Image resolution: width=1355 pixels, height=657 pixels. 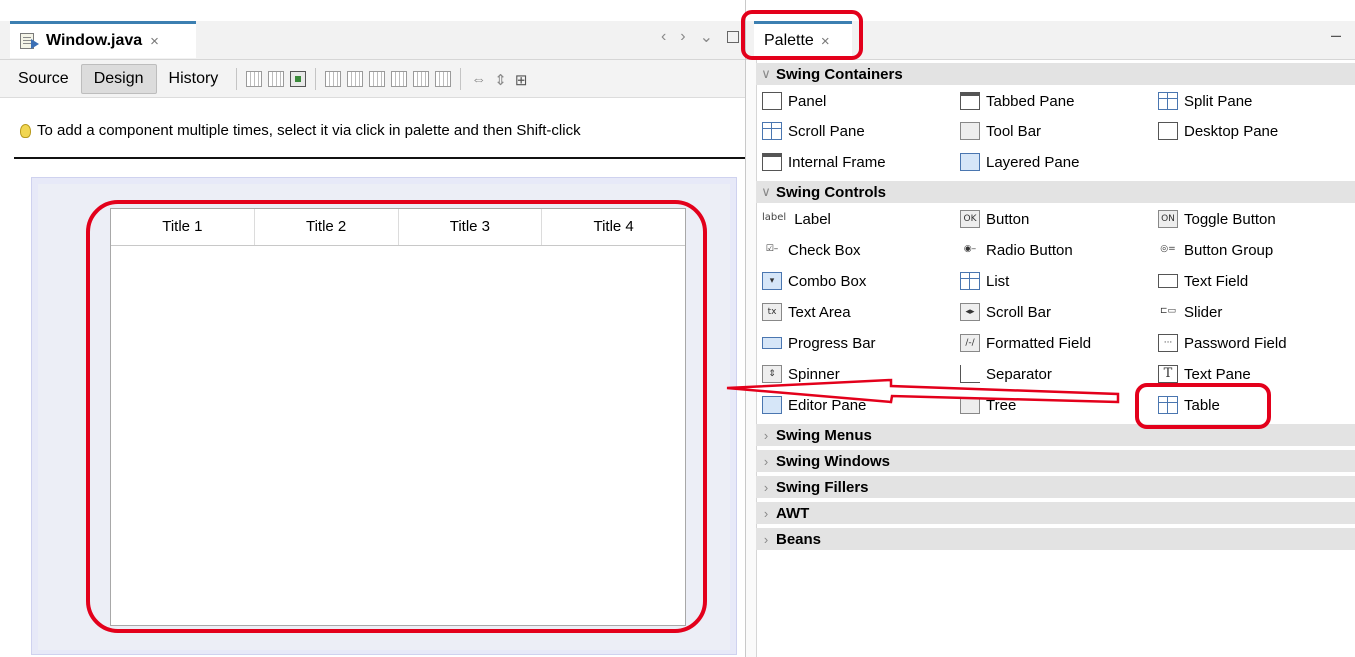 What do you see at coordinates (1168, 219) in the screenshot?
I see `toggle-button-icon: ON` at bounding box center [1168, 219].